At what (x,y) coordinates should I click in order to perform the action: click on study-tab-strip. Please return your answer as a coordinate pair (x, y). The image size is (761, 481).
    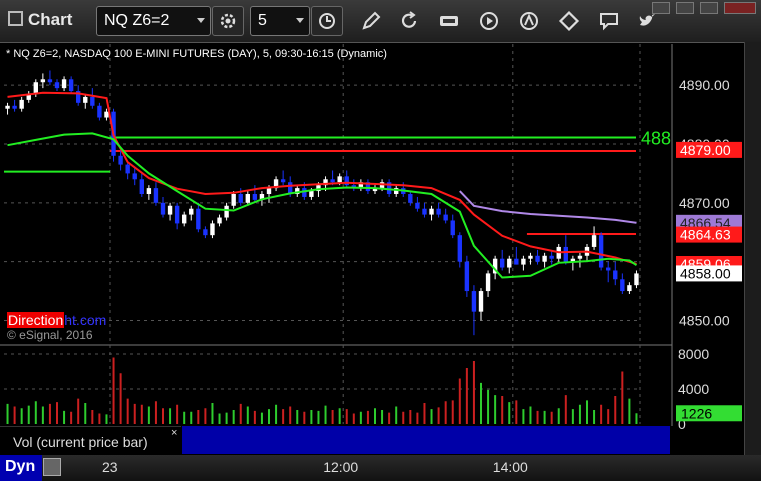
    Looking at the image, I should click on (426, 440).